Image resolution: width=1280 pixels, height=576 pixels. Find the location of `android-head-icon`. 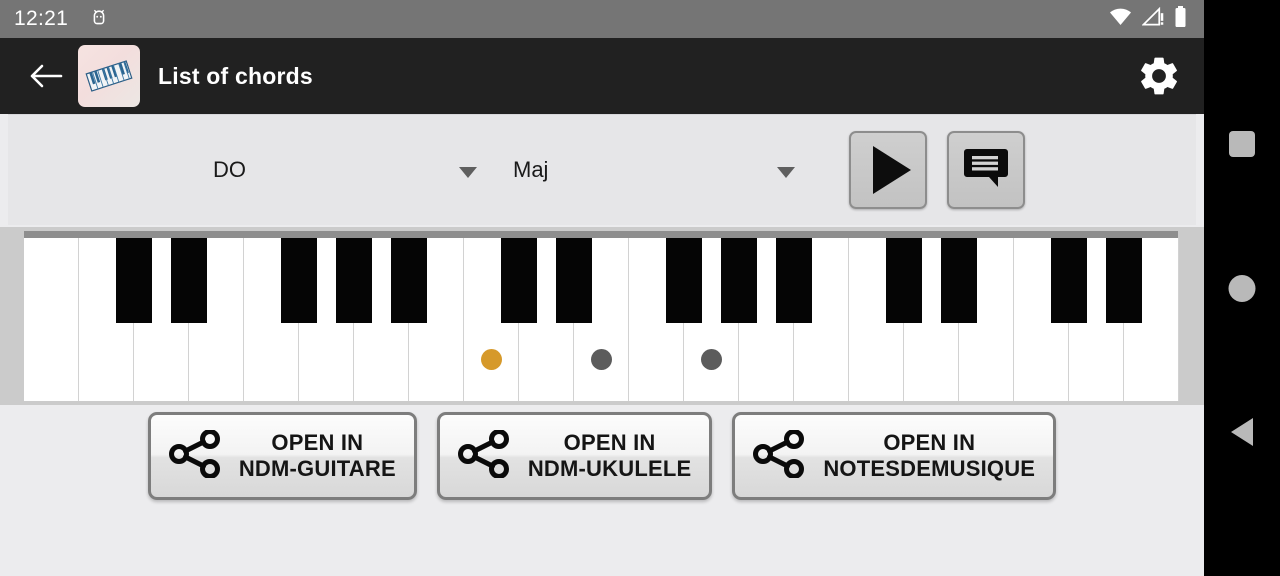

android-head-icon is located at coordinates (99, 19).